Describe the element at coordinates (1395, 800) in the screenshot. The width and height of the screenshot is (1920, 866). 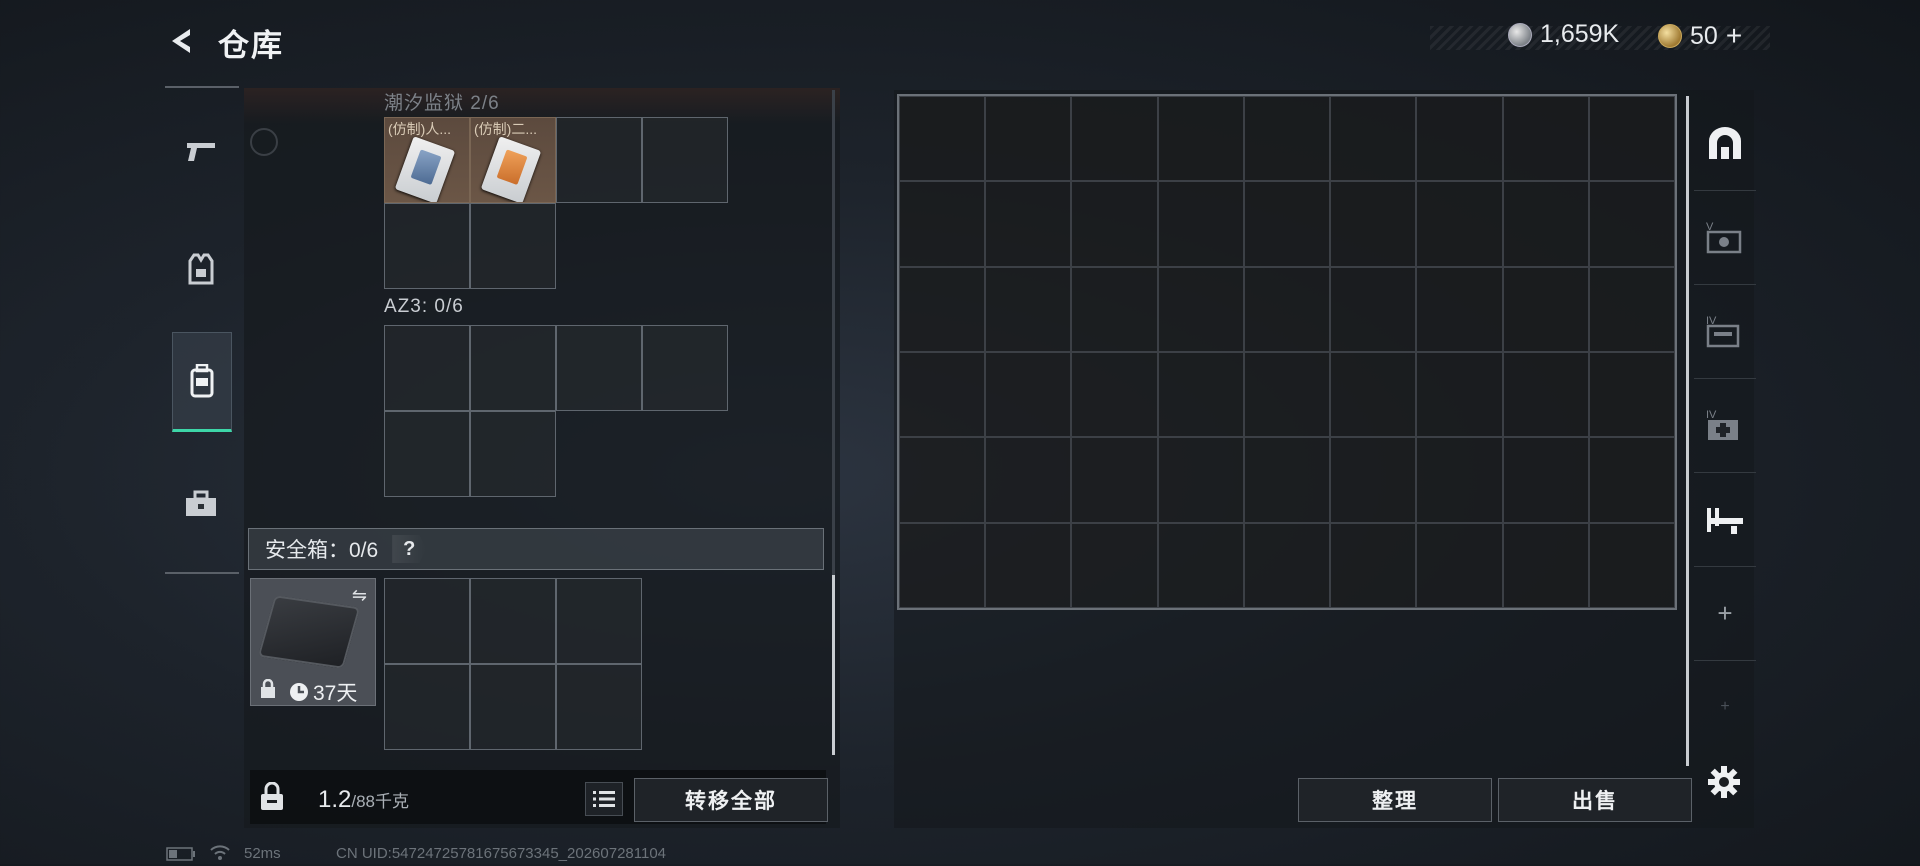
I see `organize-button: 整理` at that location.